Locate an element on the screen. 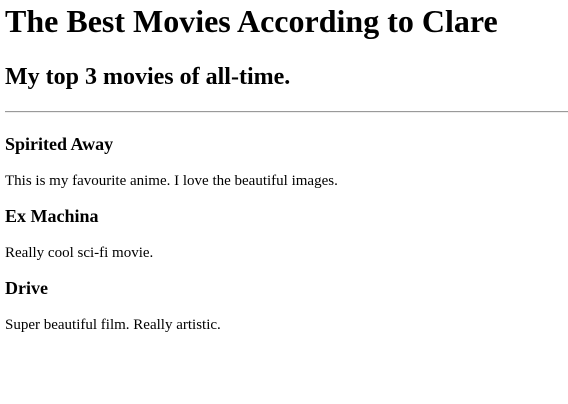  movie-item: Ex Machina Really cool sci-fi movie. is located at coordinates (284, 233).